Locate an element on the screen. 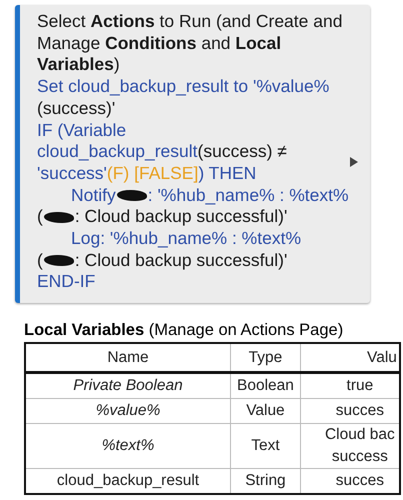 This screenshot has width=403, height=500. column-header: Name is located at coordinates (127, 358).